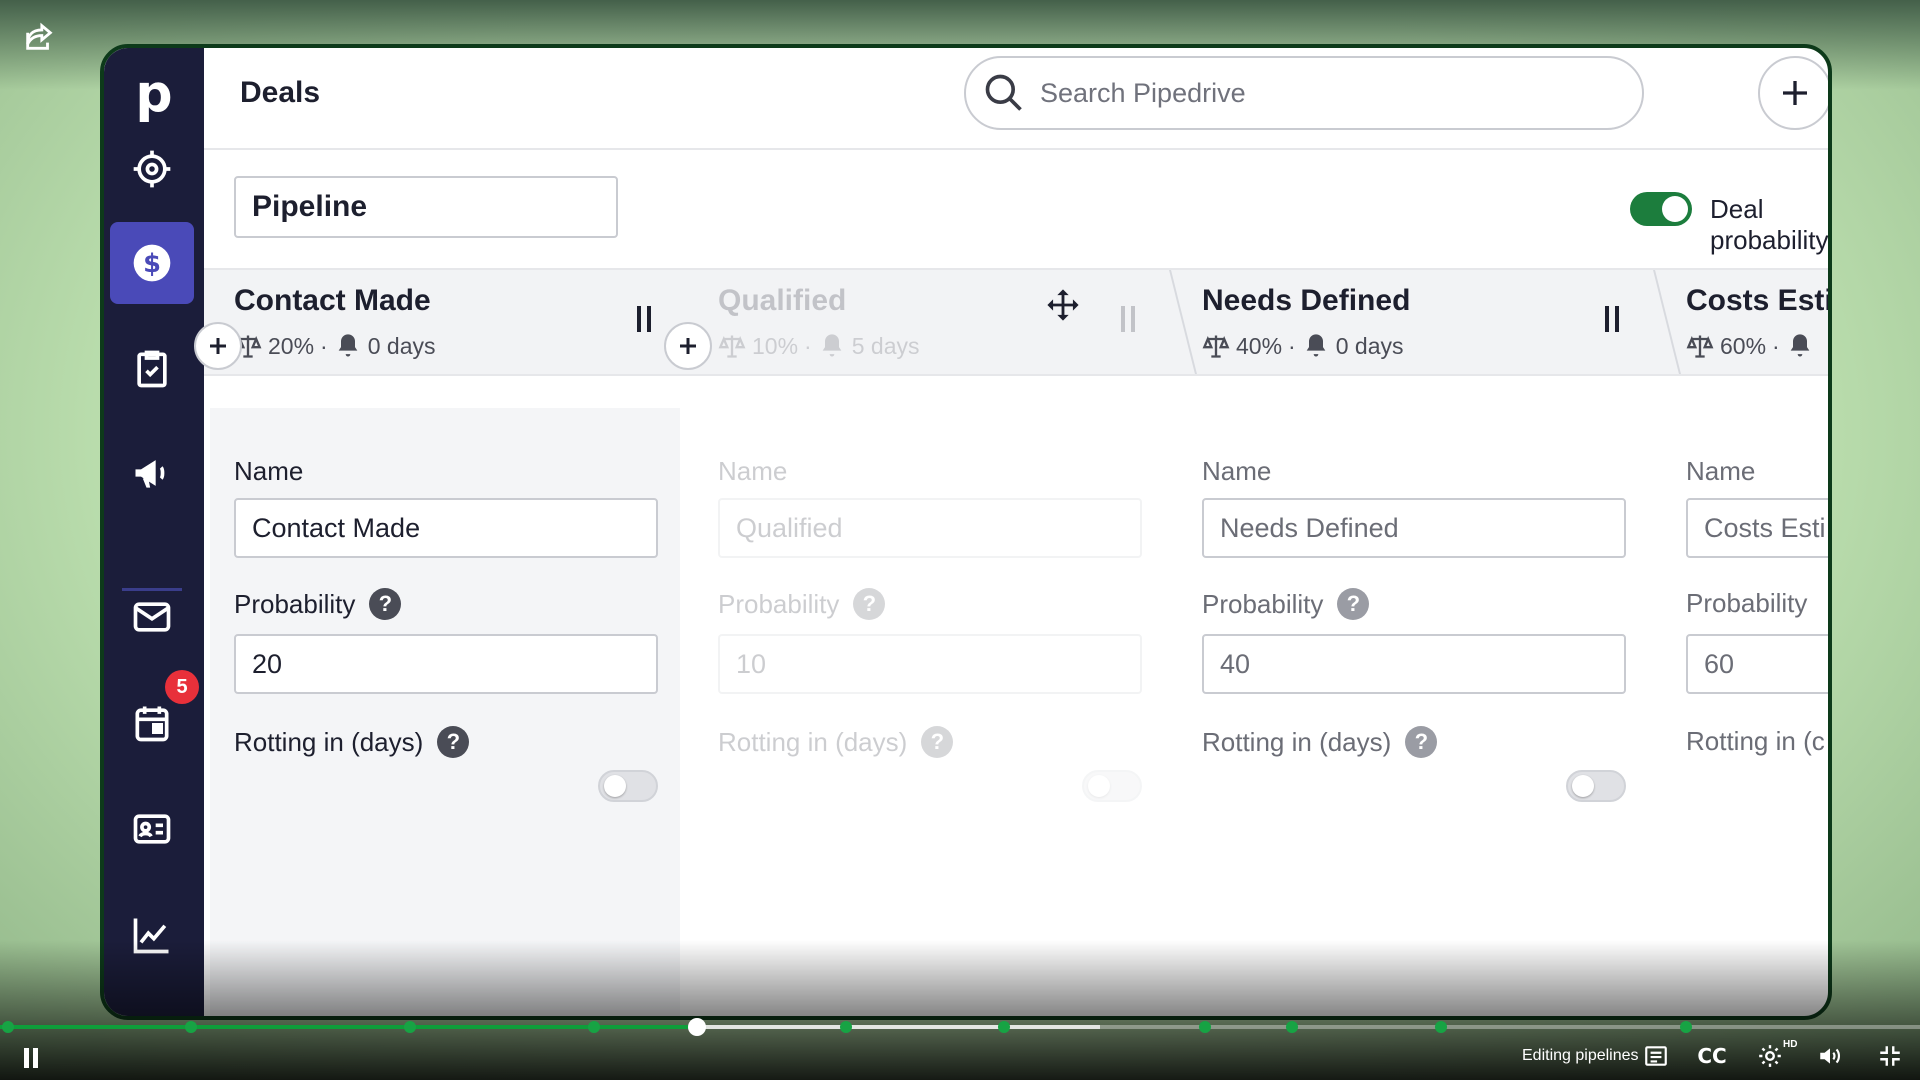 The width and height of the screenshot is (1920, 1080). I want to click on stage-header-qualified: Qualified 10% · 5 days, so click(930, 322).